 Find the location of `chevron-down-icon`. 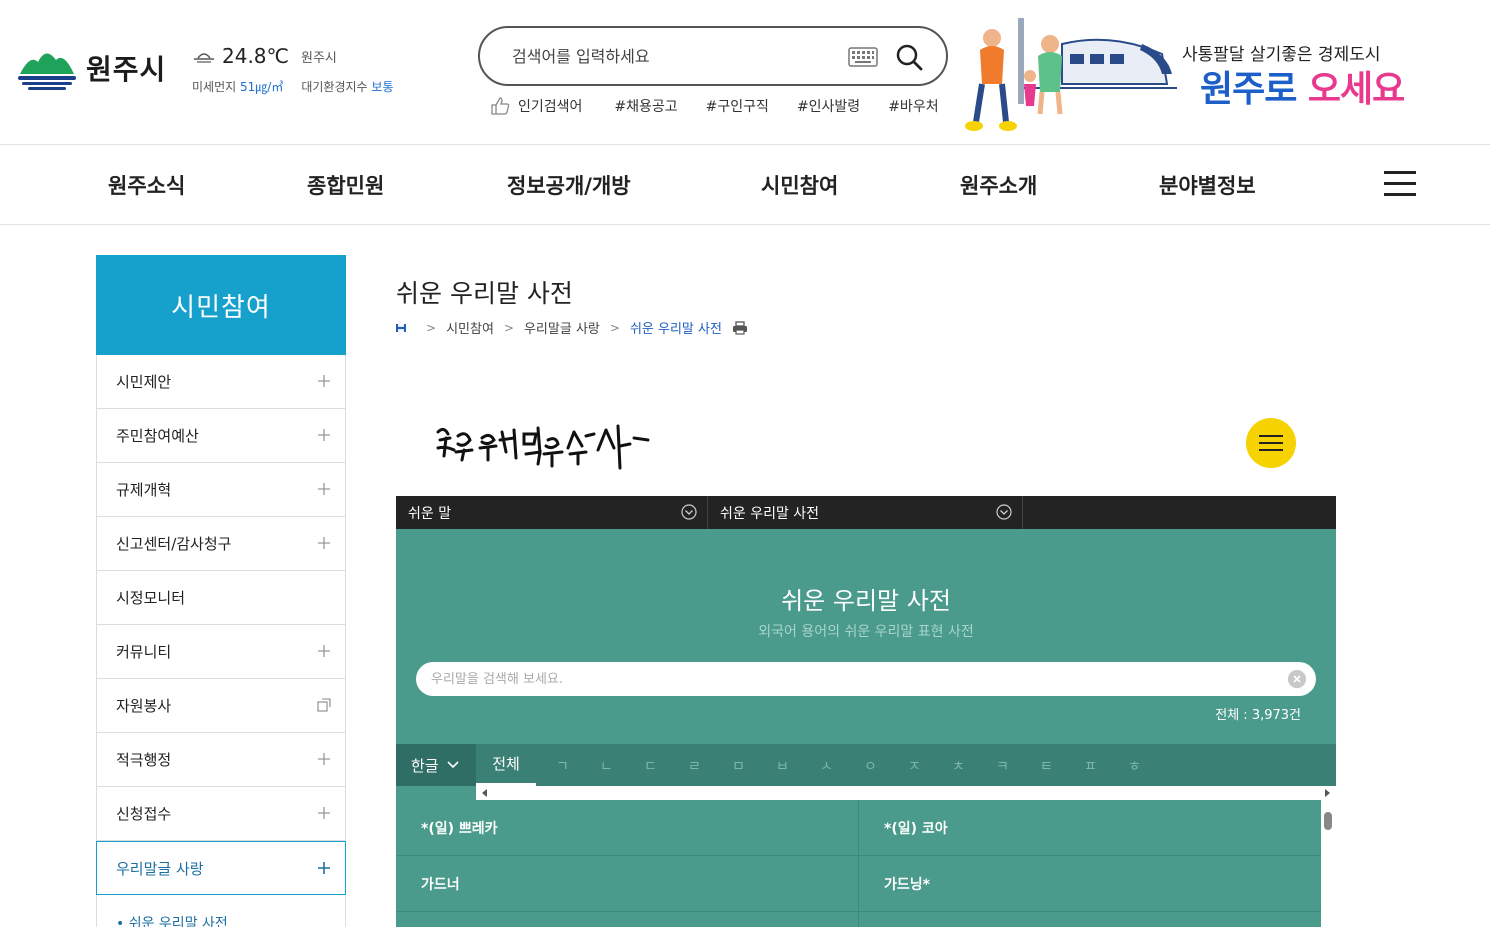

chevron-down-icon is located at coordinates (453, 765).